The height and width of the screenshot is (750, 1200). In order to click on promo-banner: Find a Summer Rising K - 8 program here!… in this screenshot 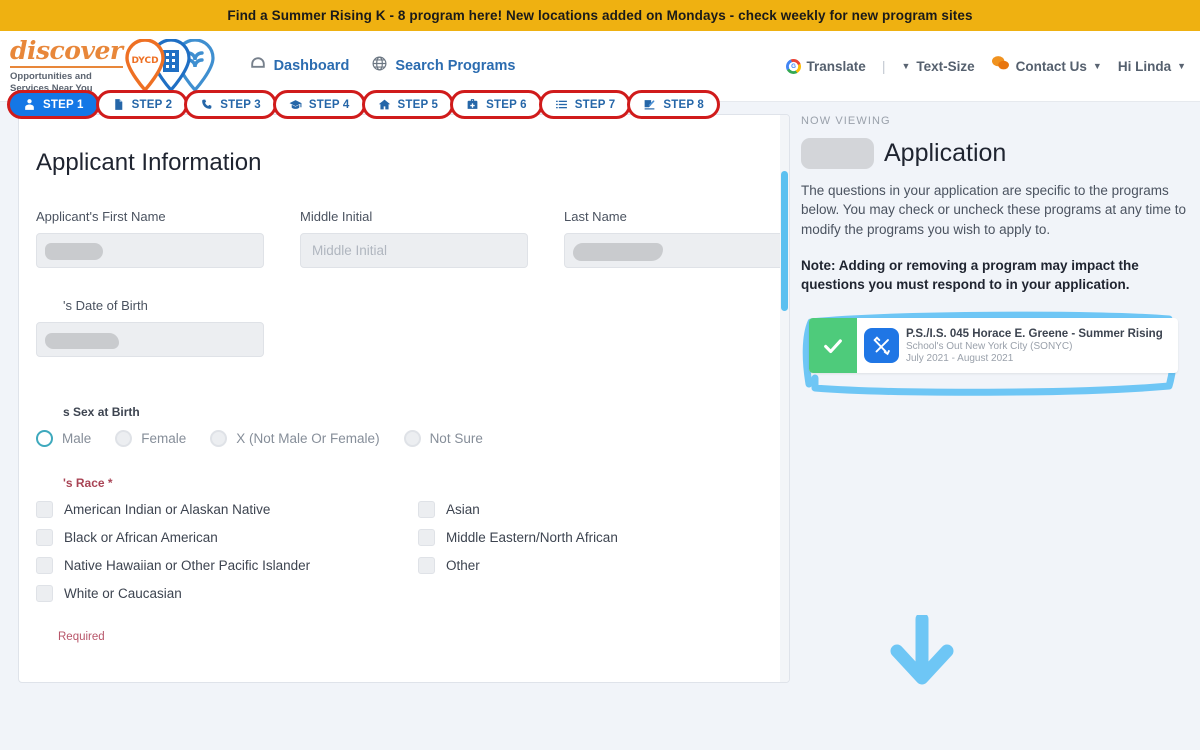, I will do `click(600, 15)`.